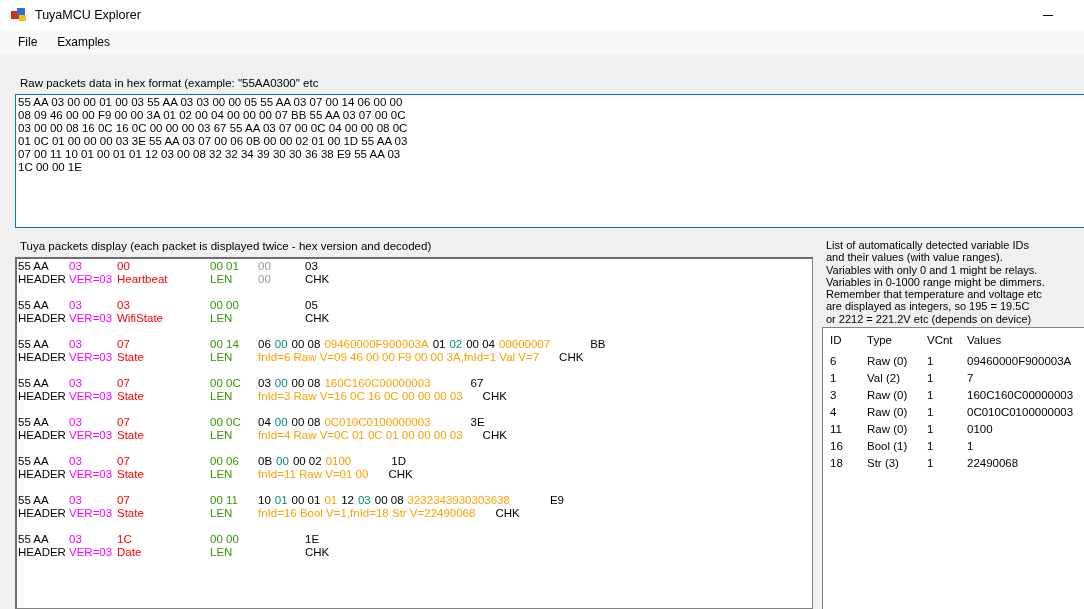 The width and height of the screenshot is (1084, 609). What do you see at coordinates (84, 42) in the screenshot?
I see `menu-item: Examples` at bounding box center [84, 42].